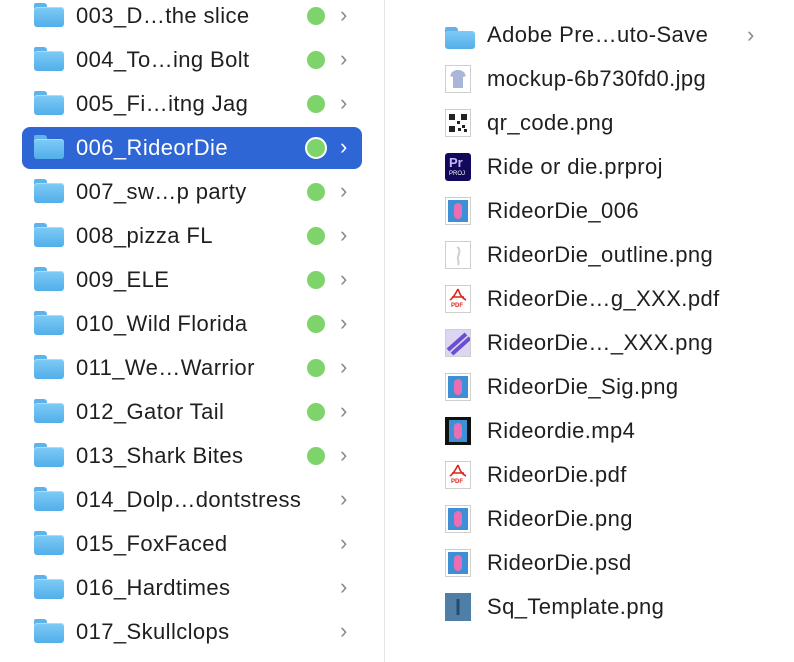 This screenshot has width=794, height=662. I want to click on folder-row: 014_Dolp…dontstress ›, so click(192, 500).